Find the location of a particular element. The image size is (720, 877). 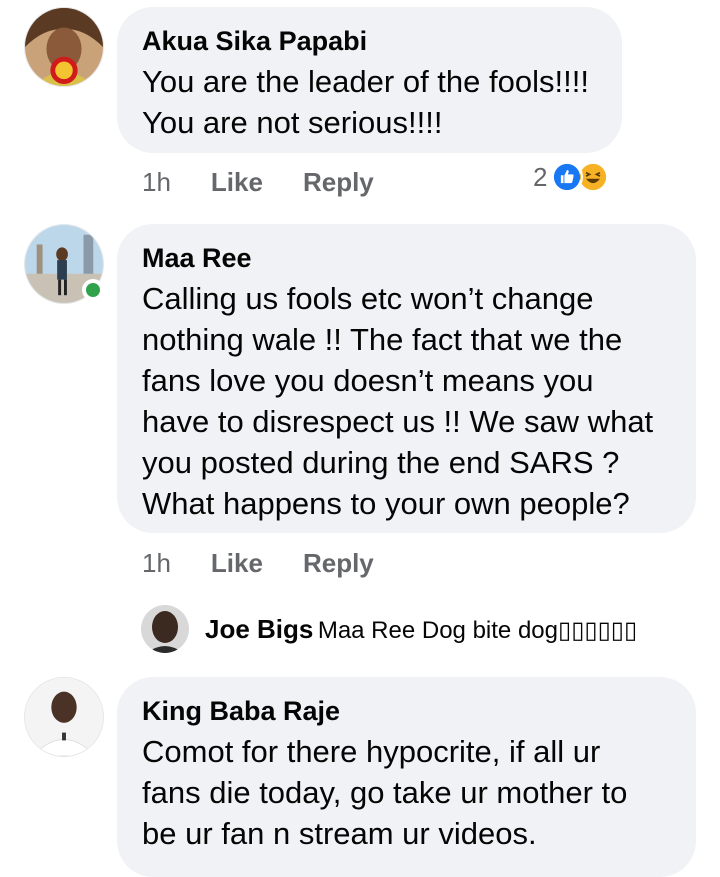

reply-preview: Joe Bigs Maa Ree Dog bite dog▯▯▯▯▯▯ is located at coordinates (389, 629).